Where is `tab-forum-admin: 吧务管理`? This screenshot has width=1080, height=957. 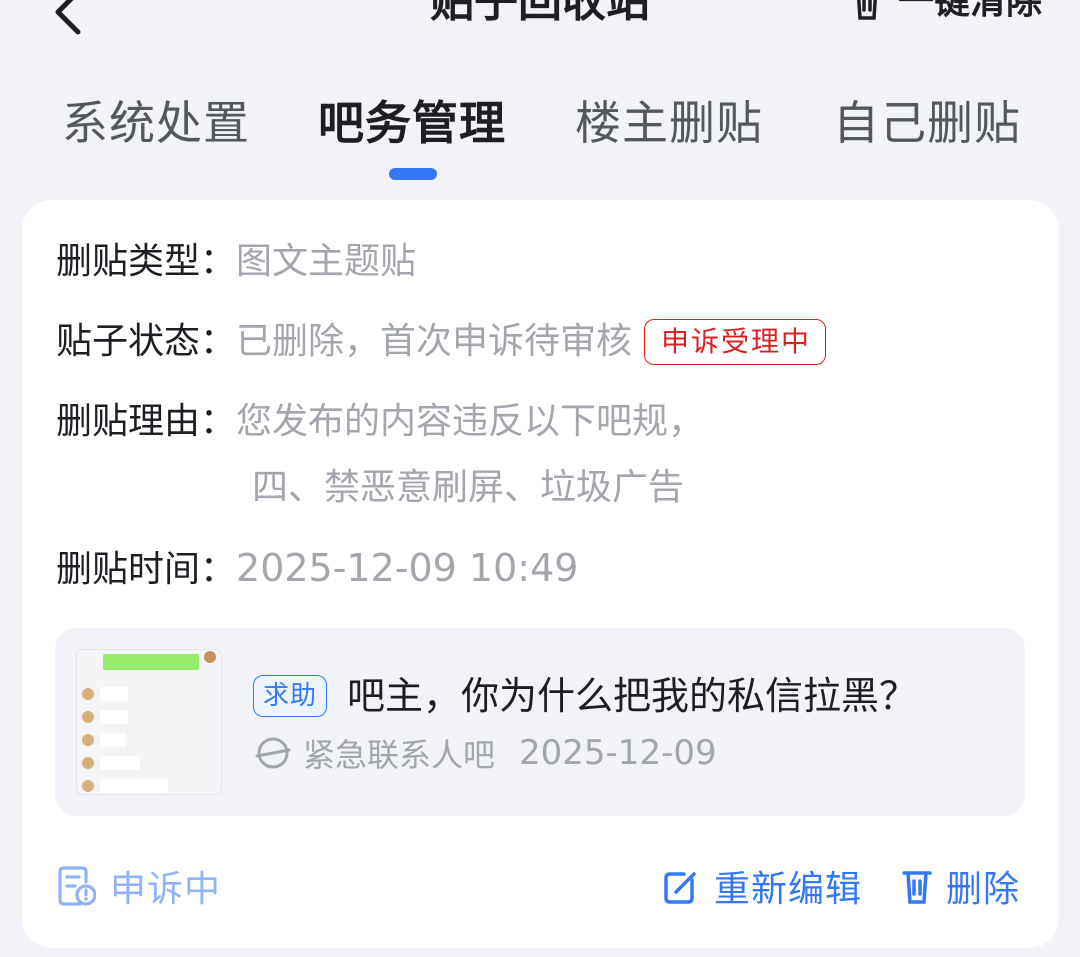
tab-forum-admin: 吧务管理 is located at coordinates (412, 123).